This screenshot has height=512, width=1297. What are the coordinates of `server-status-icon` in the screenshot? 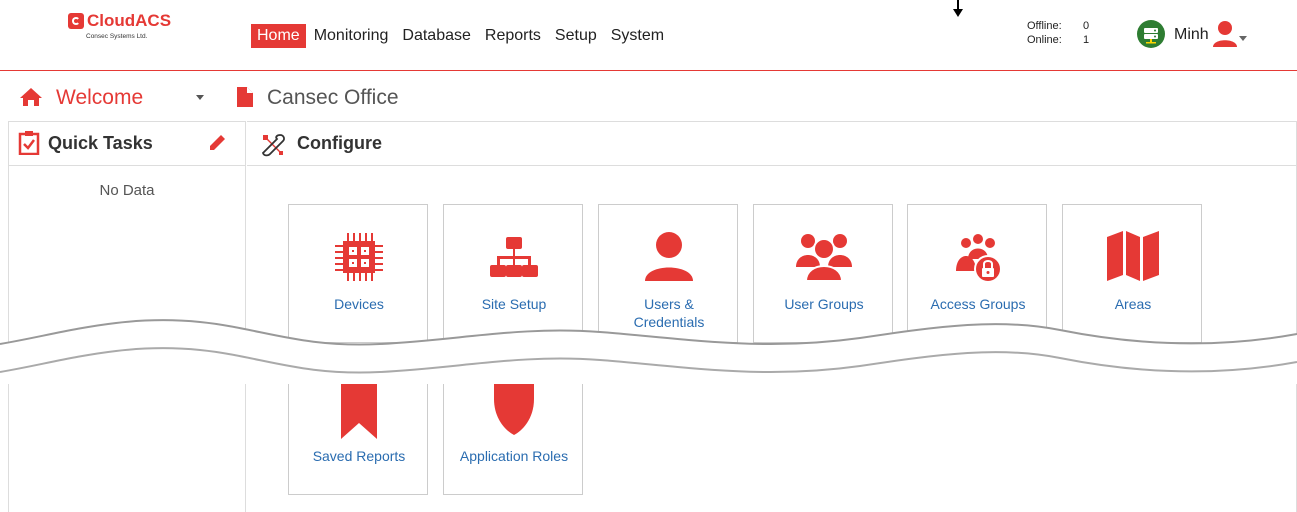 It's located at (1151, 34).